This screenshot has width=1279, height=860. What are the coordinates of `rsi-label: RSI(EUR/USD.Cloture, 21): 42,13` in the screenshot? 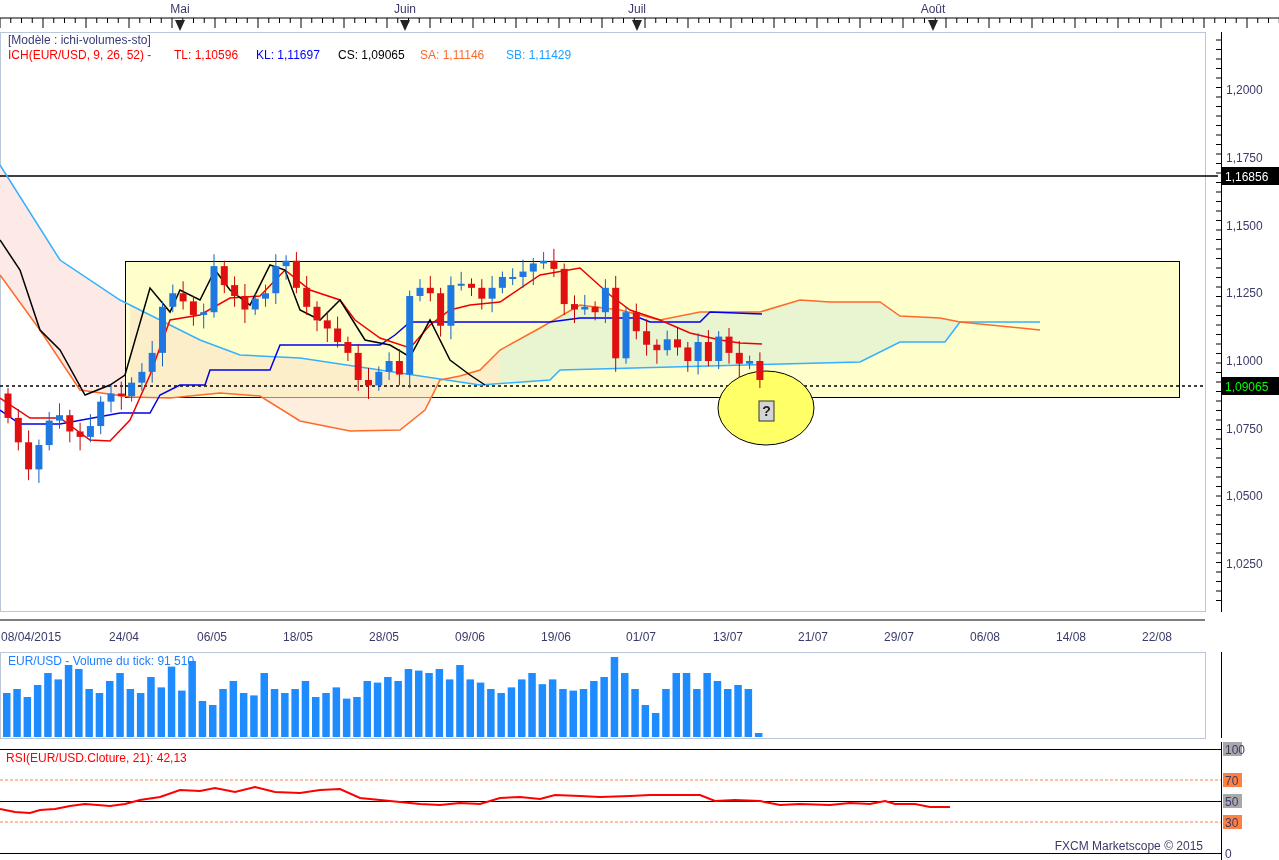 It's located at (96, 758).